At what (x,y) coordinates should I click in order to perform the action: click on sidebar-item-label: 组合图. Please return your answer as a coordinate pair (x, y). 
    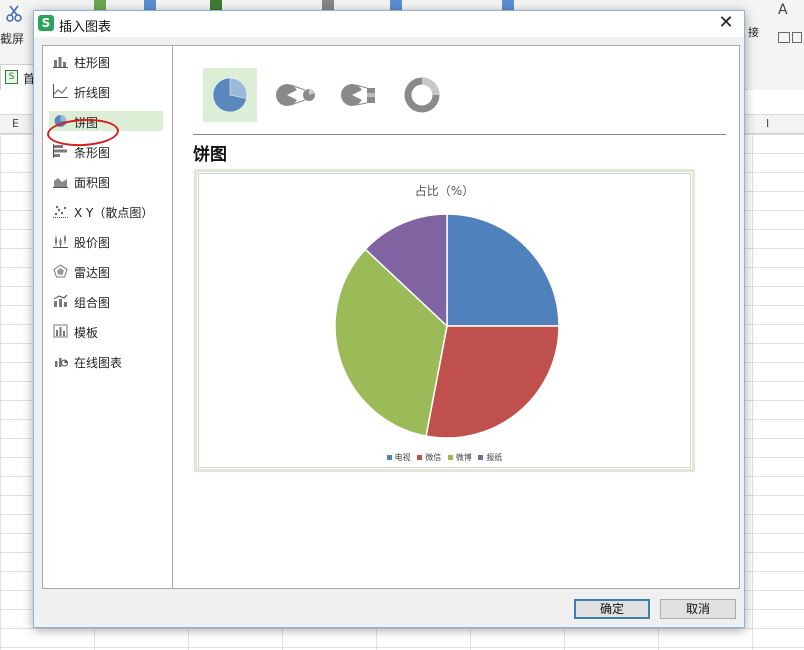
    Looking at the image, I should click on (92, 303).